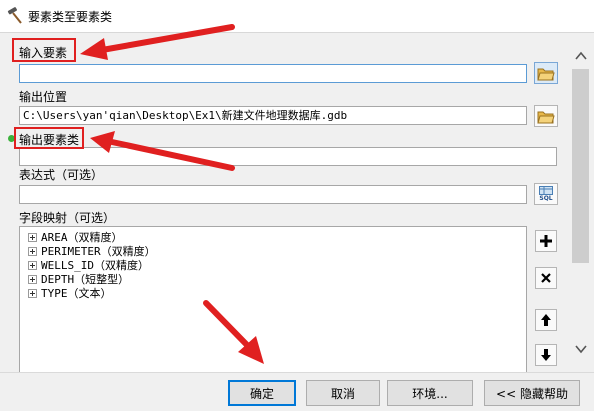 The width and height of the screenshot is (594, 411). I want to click on sql-builder-button: SQL, so click(546, 194).